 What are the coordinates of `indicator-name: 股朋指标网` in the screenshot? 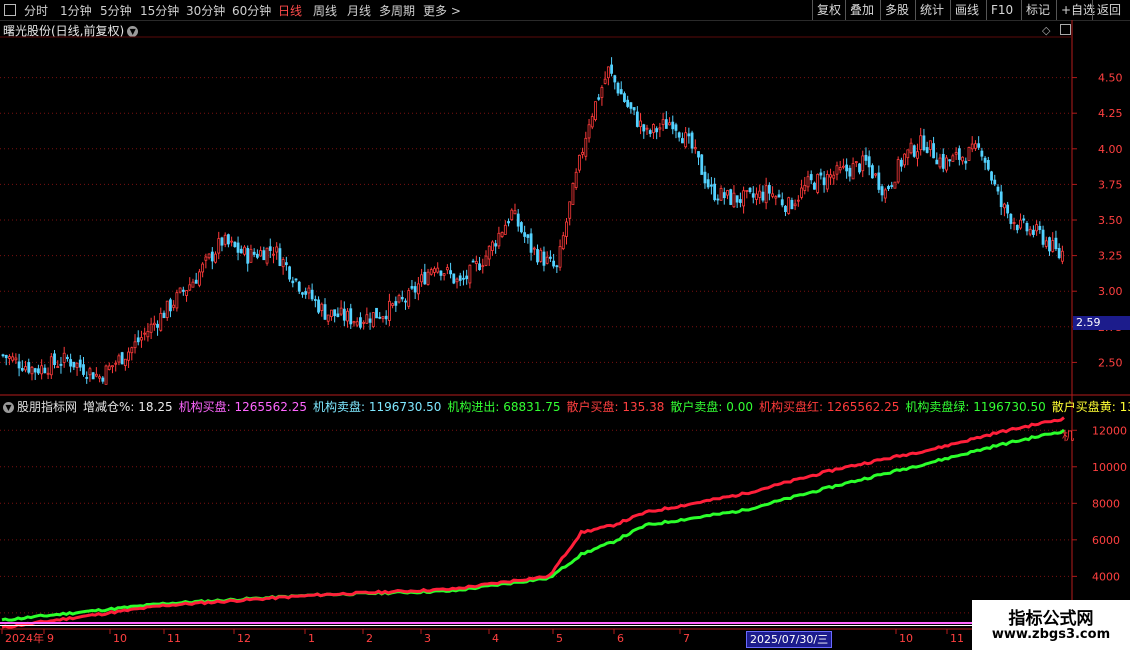 It's located at (47, 407).